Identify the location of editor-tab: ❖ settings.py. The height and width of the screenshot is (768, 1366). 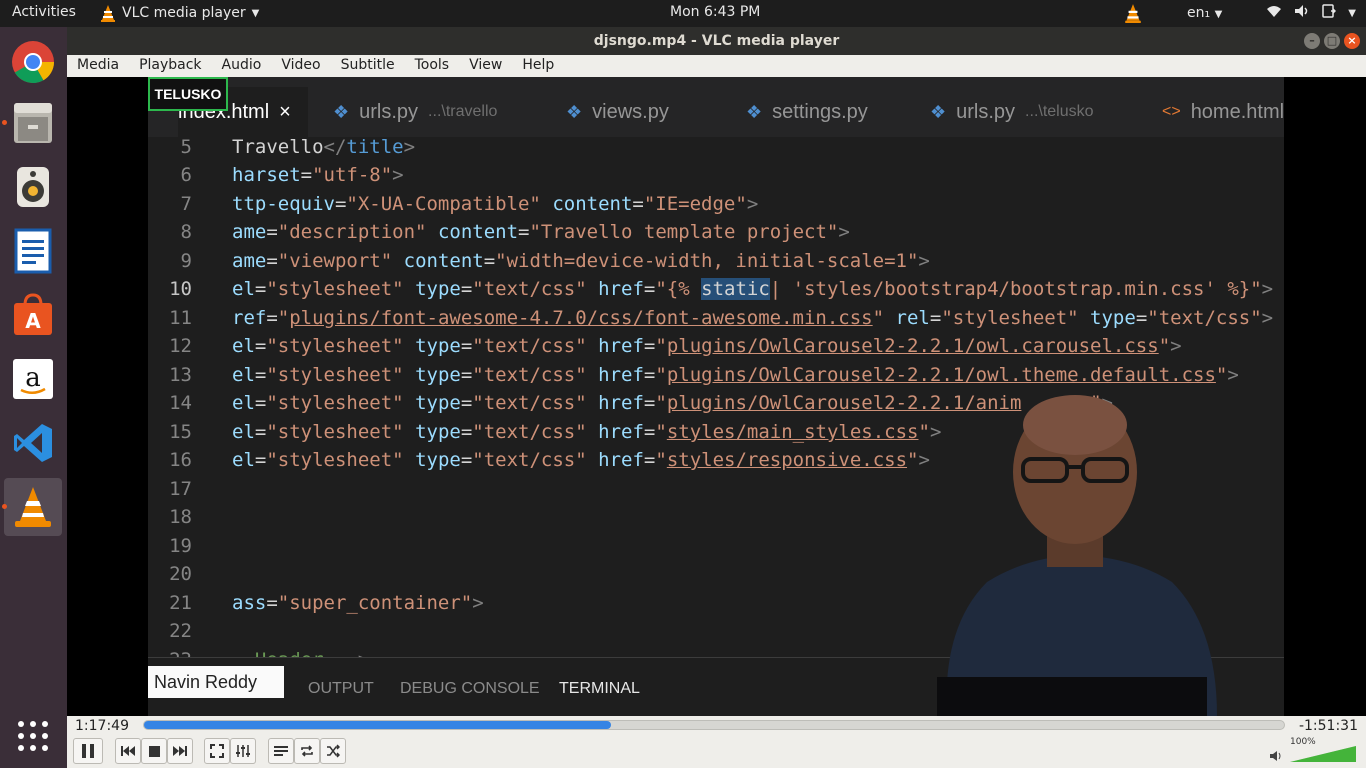
(807, 112).